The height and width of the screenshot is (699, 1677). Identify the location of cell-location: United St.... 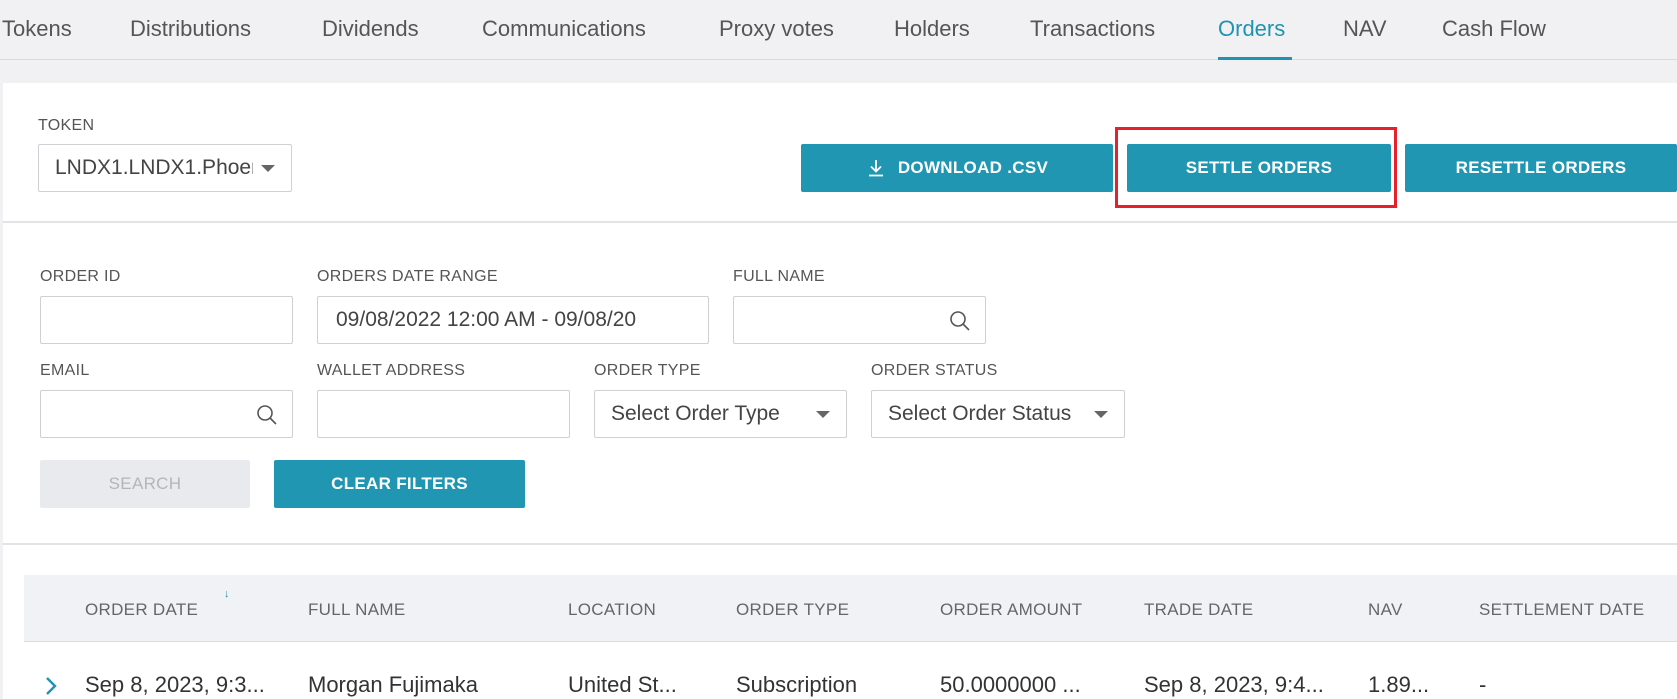
(622, 684).